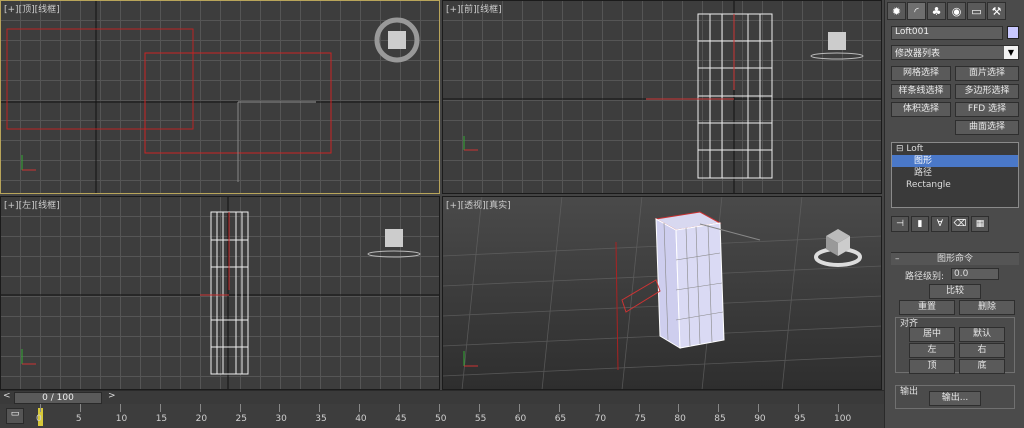  Describe the element at coordinates (112, 396) in the screenshot. I see `next-frame-icon: >` at that location.